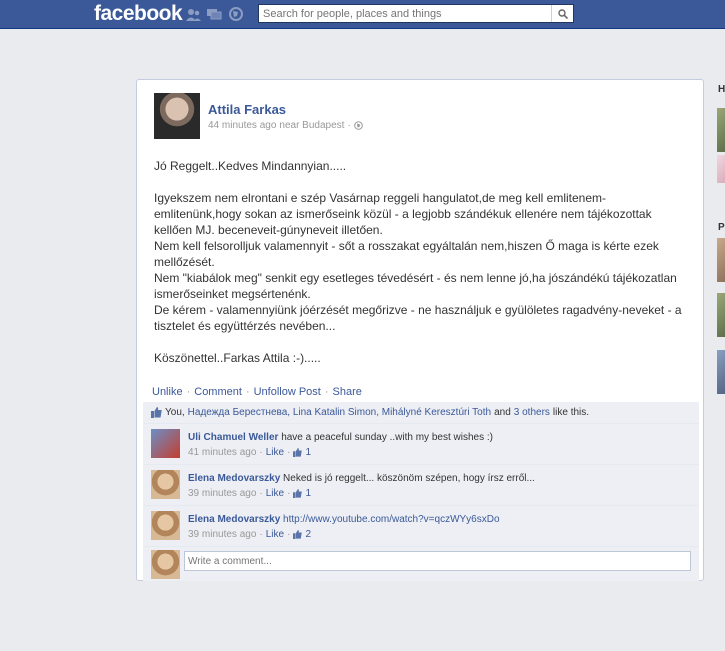 This screenshot has height=651, width=725. I want to click on messages-icon, so click(214, 14).